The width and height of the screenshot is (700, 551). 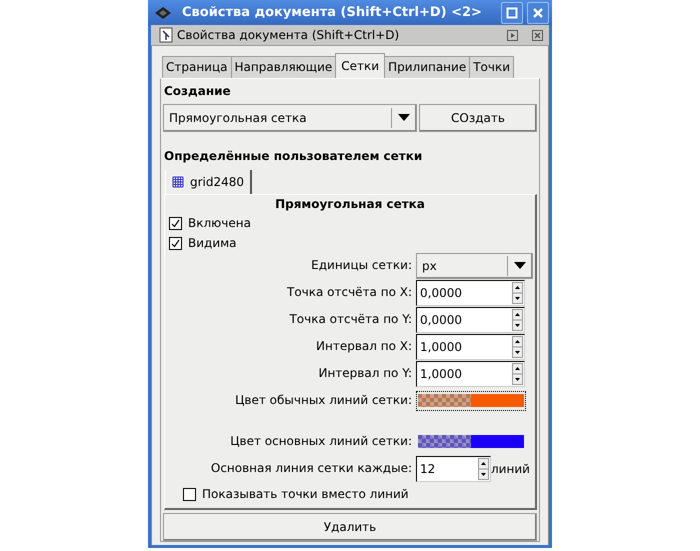 What do you see at coordinates (323, 400) in the screenshot?
I see `field-label: Цвет обычных линий сетки:` at bounding box center [323, 400].